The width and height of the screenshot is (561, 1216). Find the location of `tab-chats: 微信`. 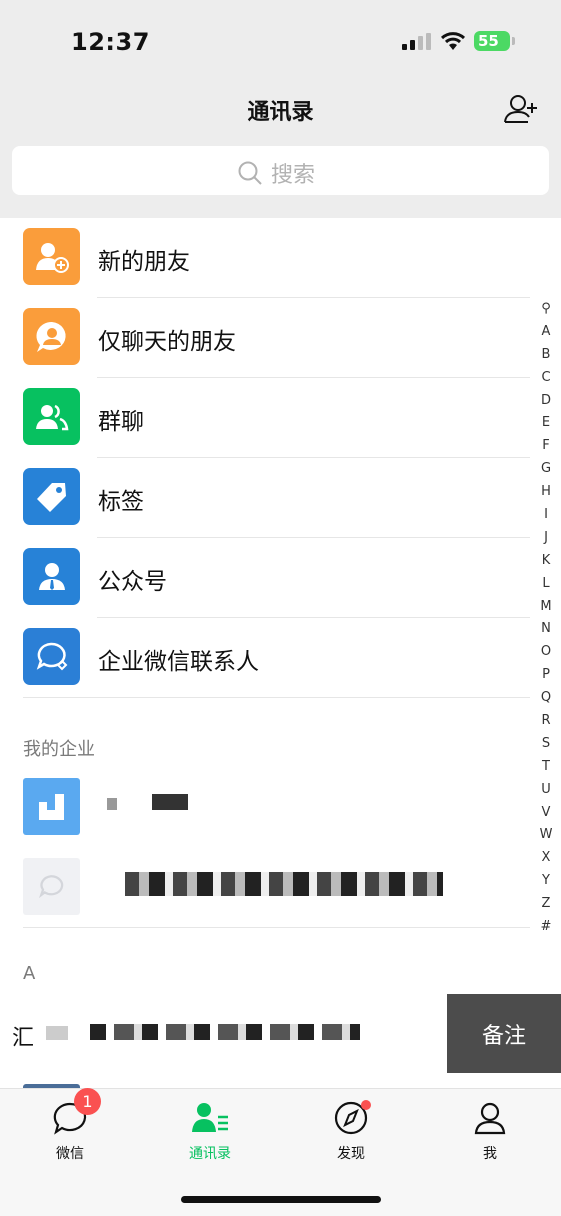

tab-chats: 微信 is located at coordinates (70, 1132).